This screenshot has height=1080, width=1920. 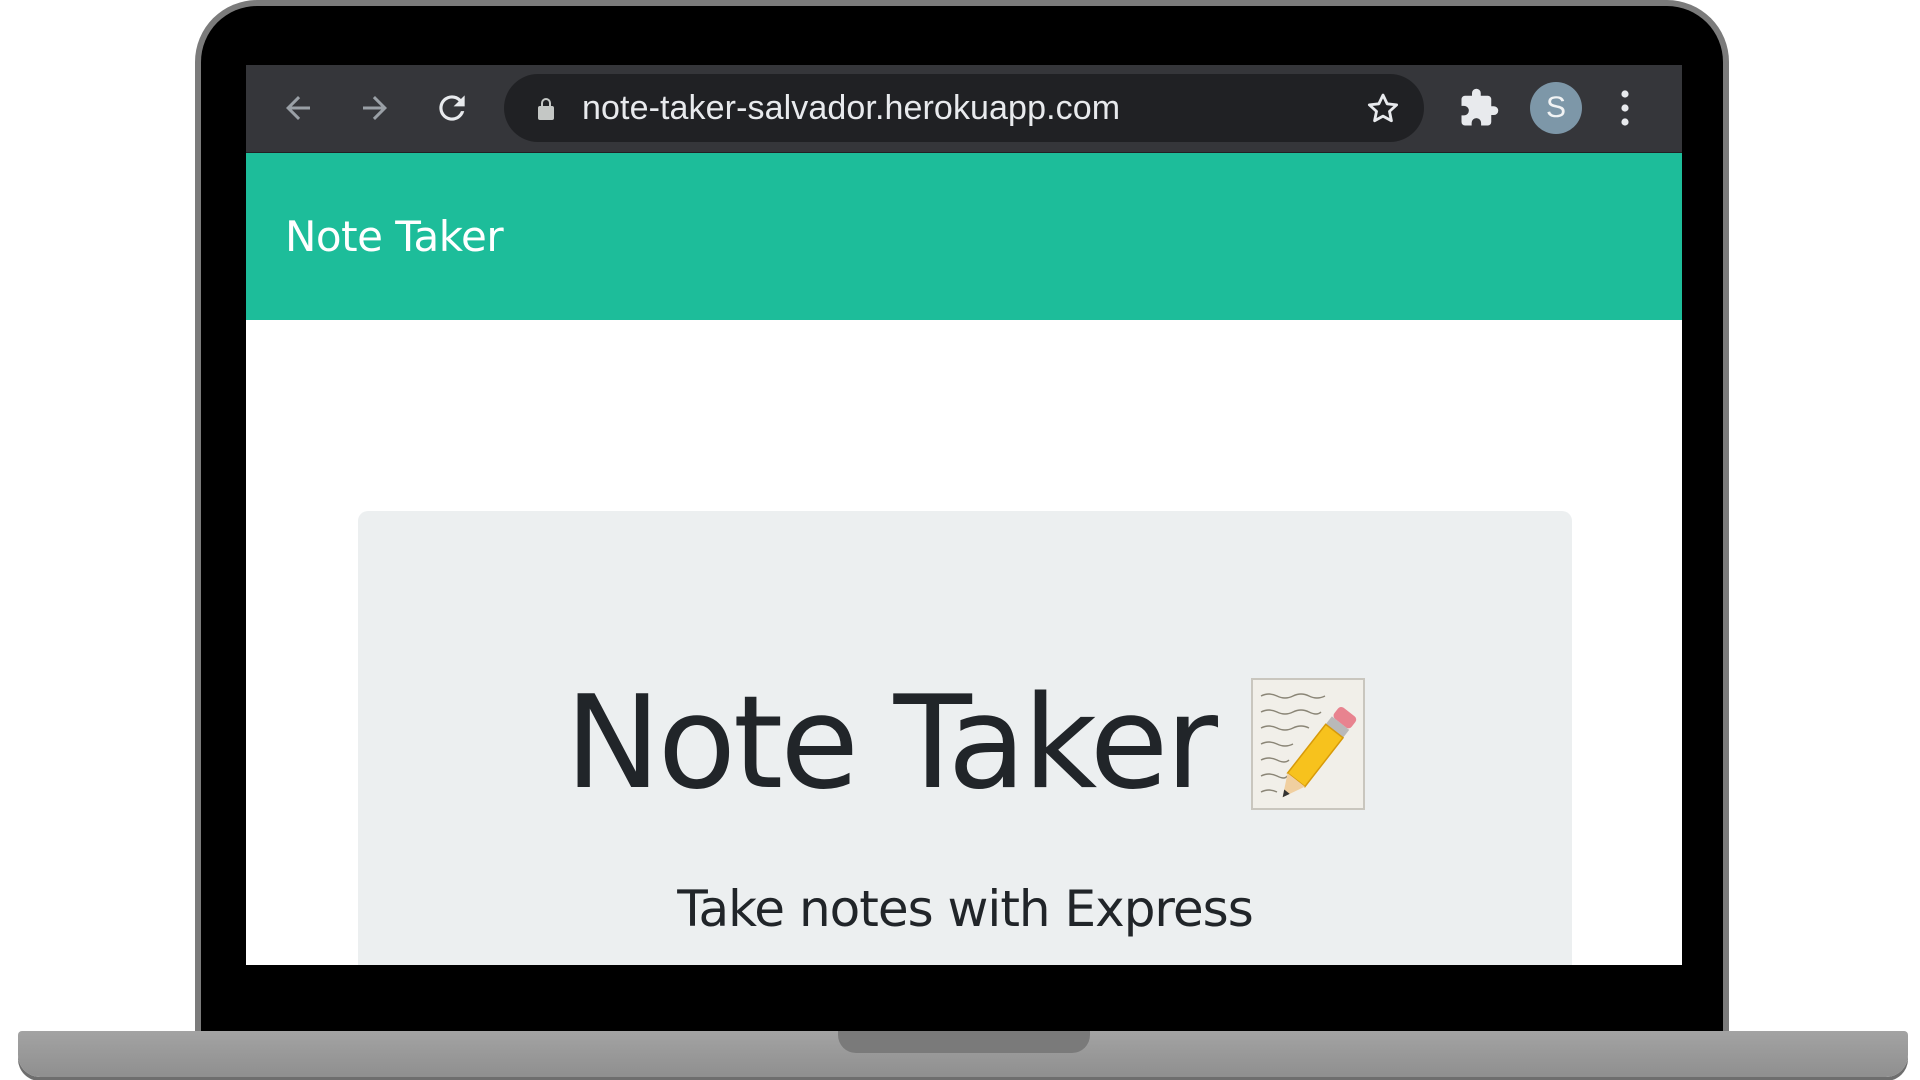 I want to click on address-bar: note-taker-salvador.herokuapp.com, so click(x=964, y=108).